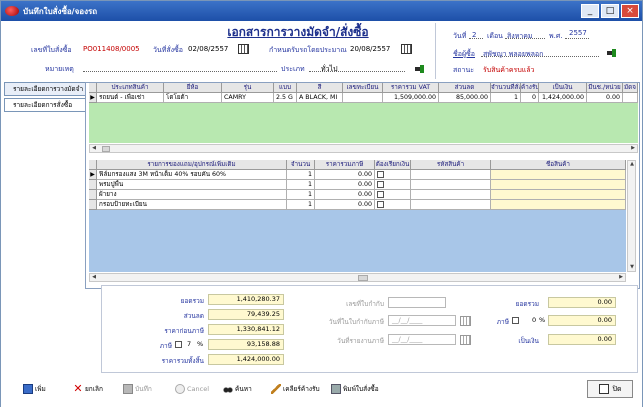  Describe the element at coordinates (632, 267) in the screenshot. I see `scroll-down-arrow-icon: ▼` at that location.